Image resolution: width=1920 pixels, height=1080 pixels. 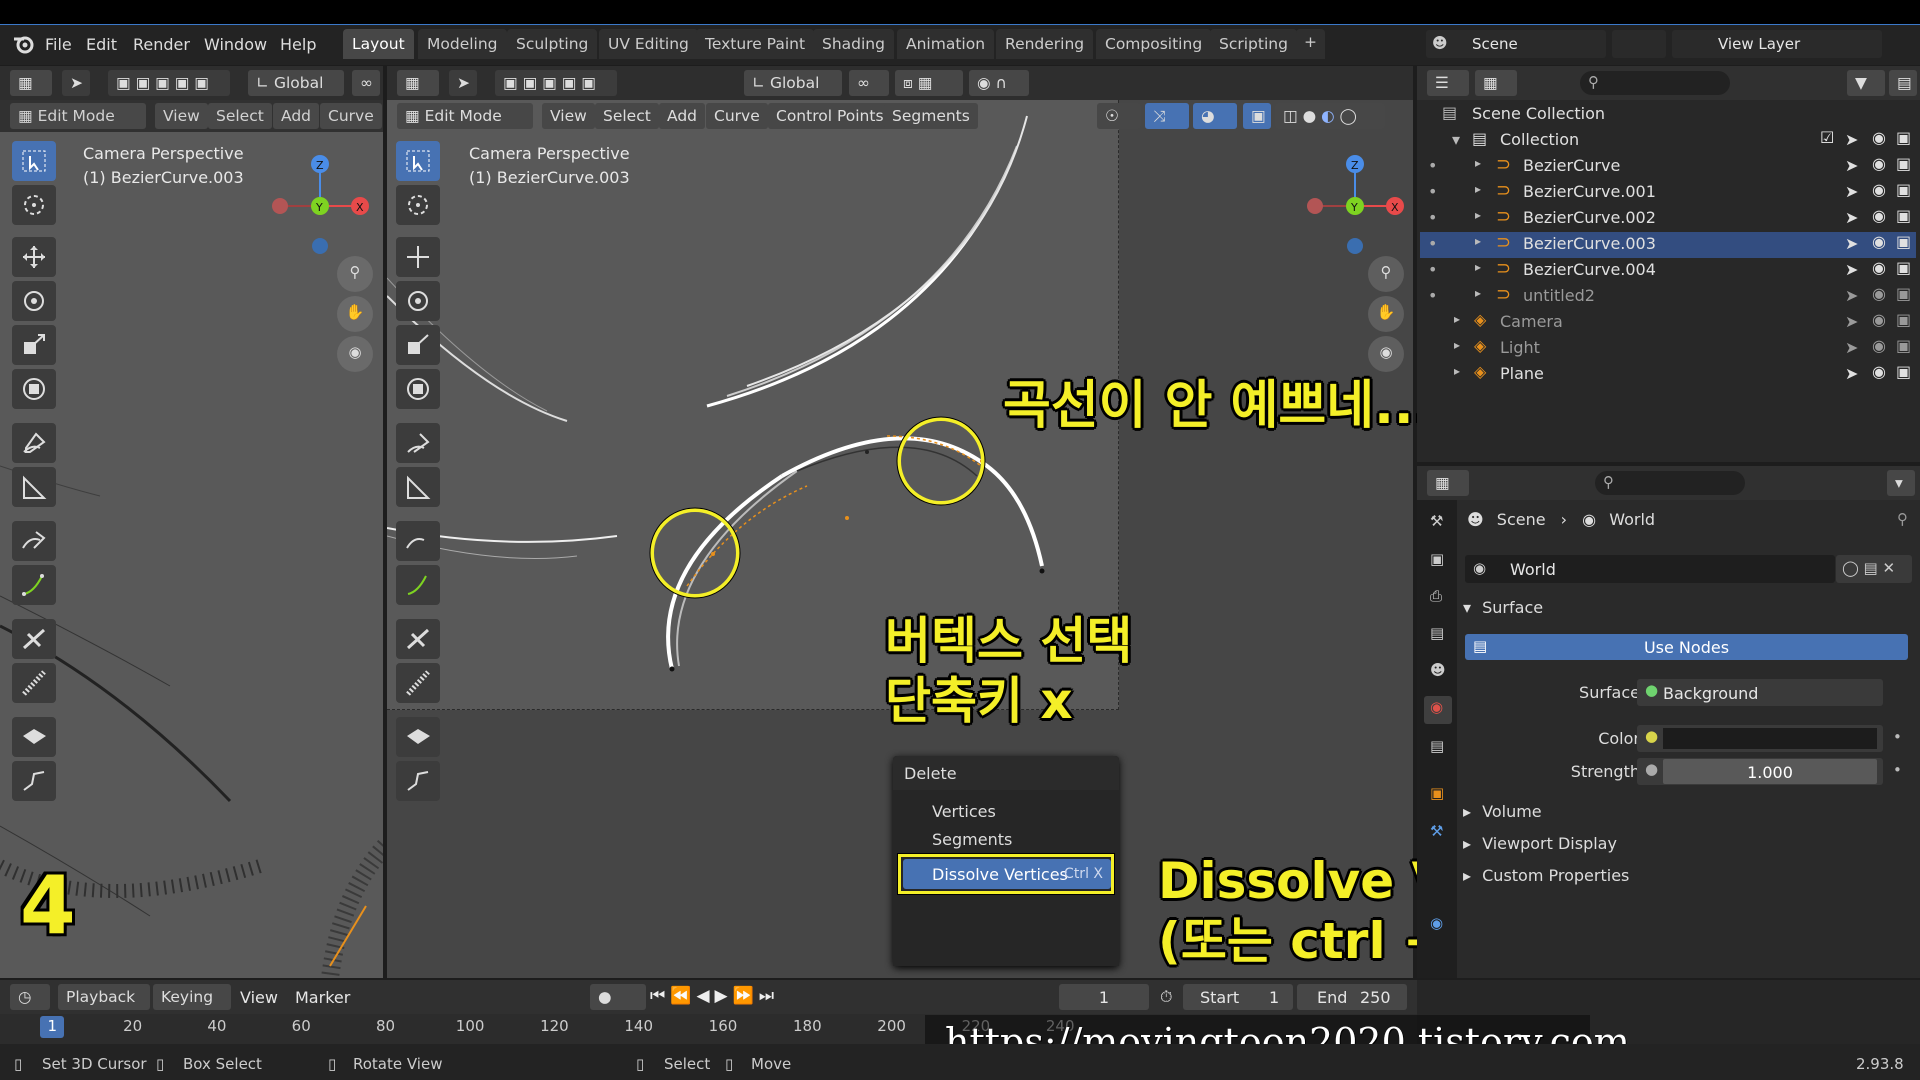 I want to click on annotate-tool-icon, so click(x=34, y=443).